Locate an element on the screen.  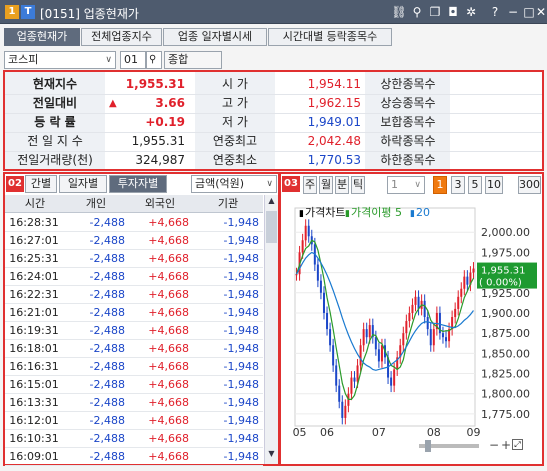
scroll-down-icon: ▼ is located at coordinates (271, 455).